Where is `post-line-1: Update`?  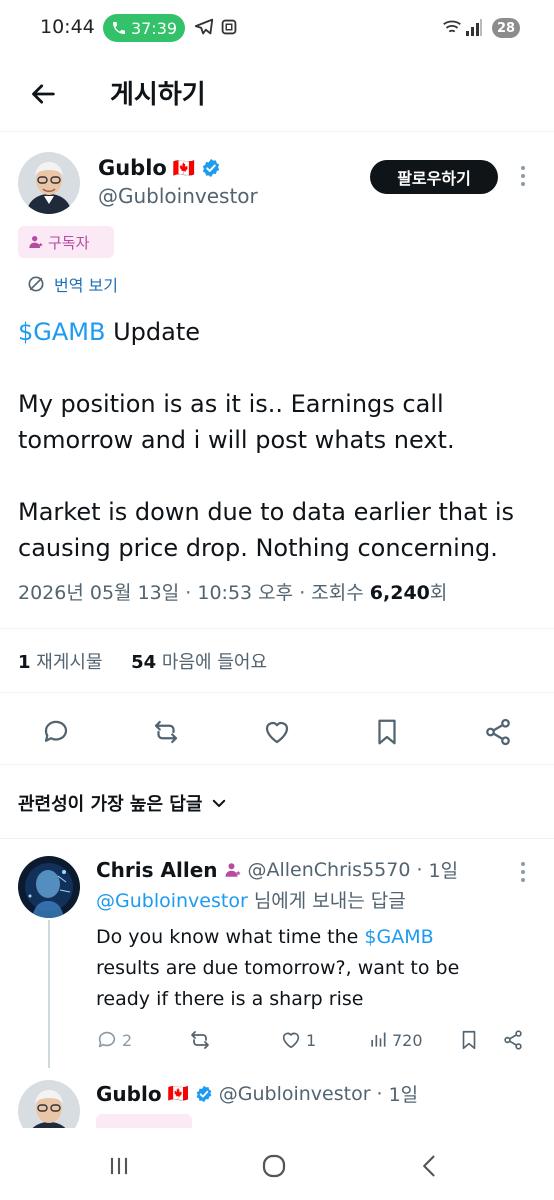
post-line-1: Update is located at coordinates (153, 332).